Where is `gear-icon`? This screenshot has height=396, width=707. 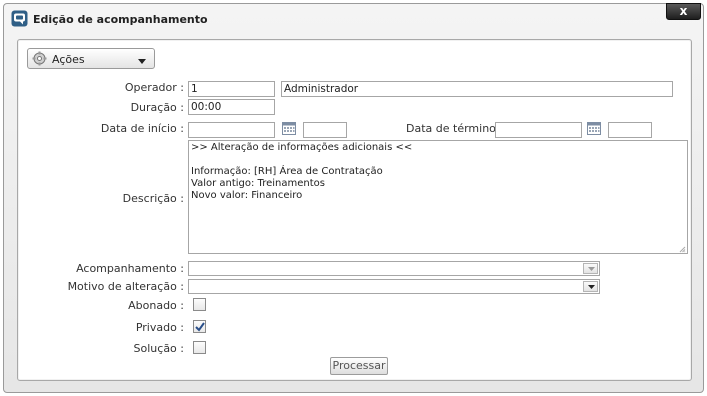
gear-icon is located at coordinates (39, 58).